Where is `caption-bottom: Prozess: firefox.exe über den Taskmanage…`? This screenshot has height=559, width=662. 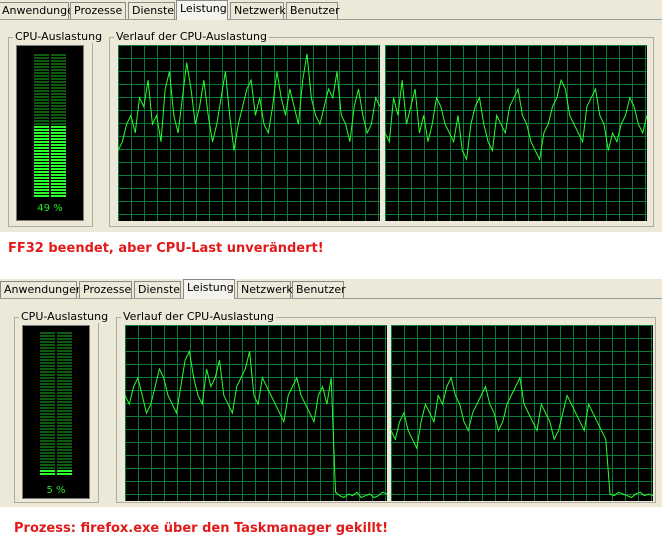 caption-bottom: Prozess: firefox.exe über den Taskmanage… is located at coordinates (201, 528).